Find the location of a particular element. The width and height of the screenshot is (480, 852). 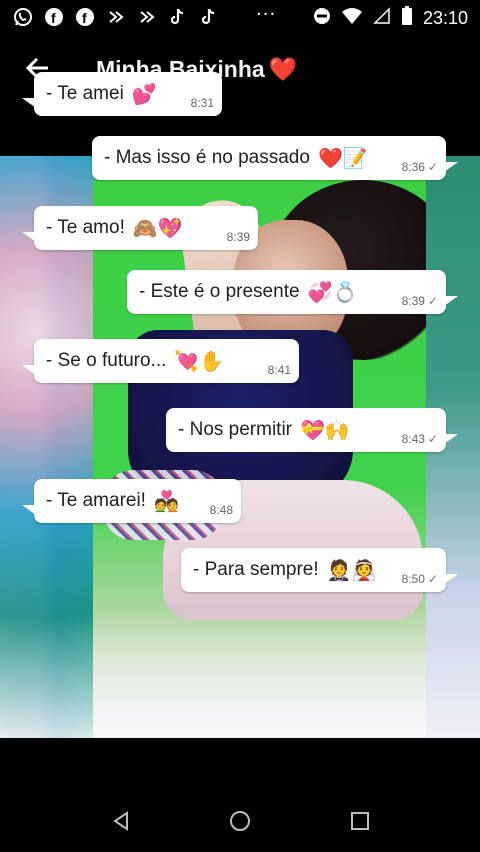

recents-square-icon is located at coordinates (360, 821).